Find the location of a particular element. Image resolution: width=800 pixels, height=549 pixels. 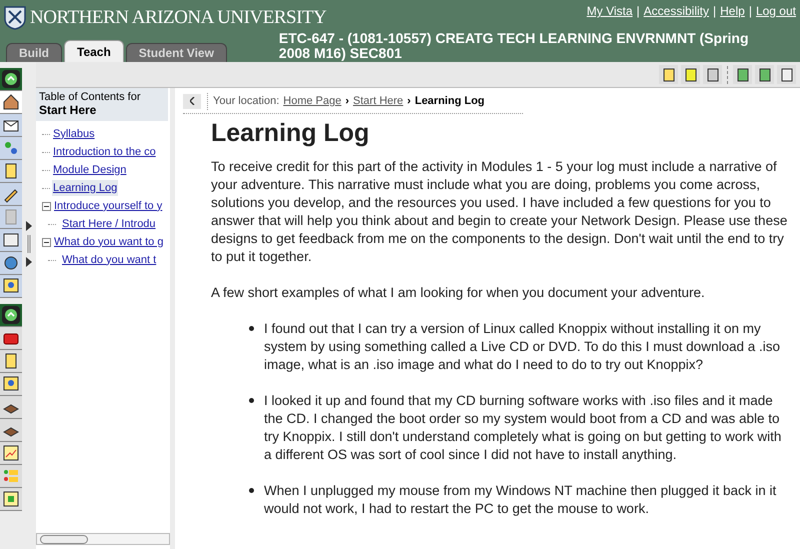

tab: Teach is located at coordinates (94, 51).